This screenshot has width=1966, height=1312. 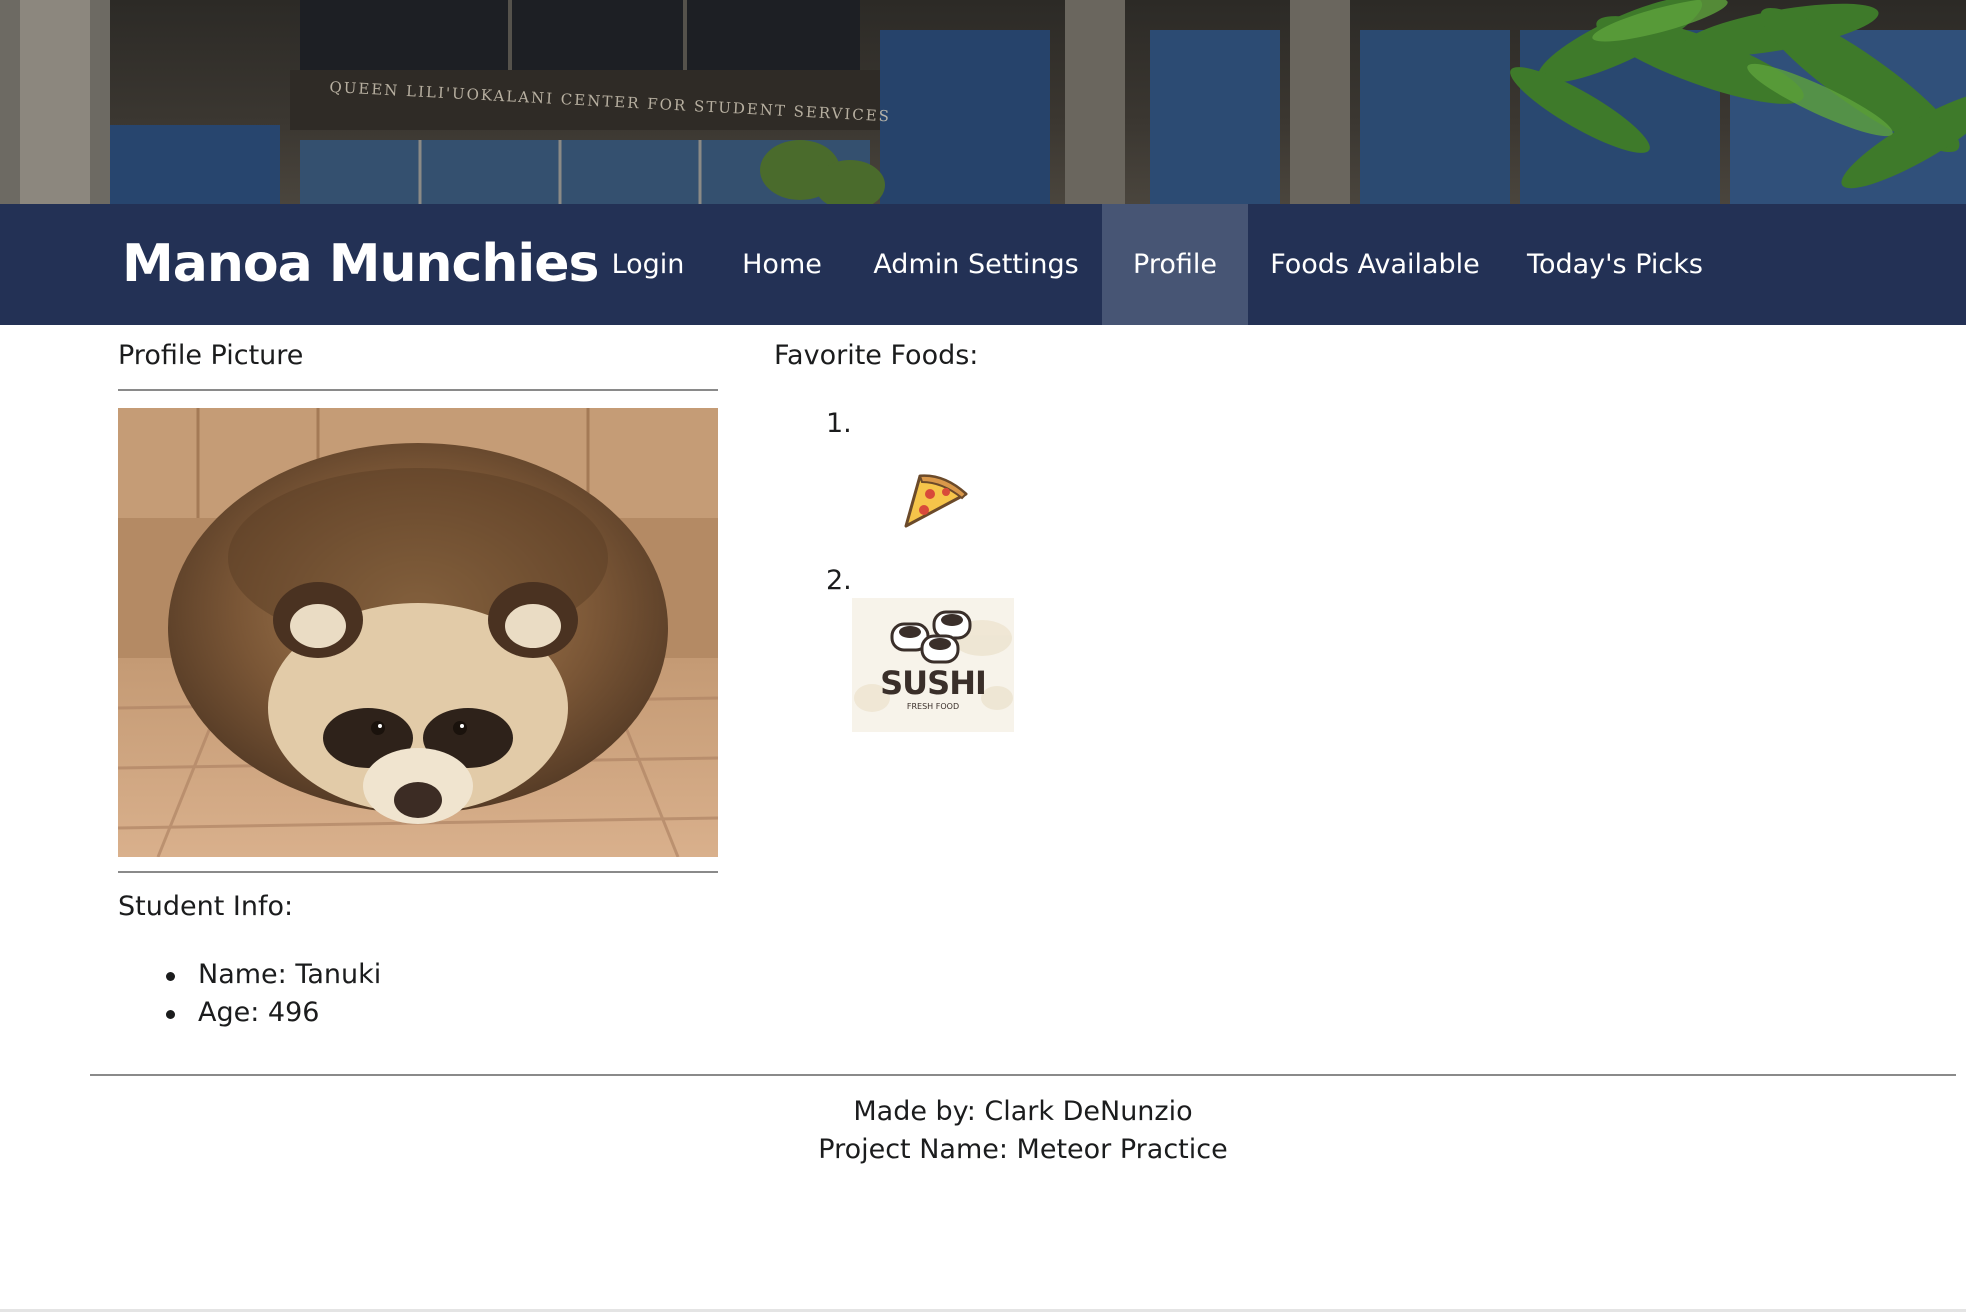 What do you see at coordinates (1175, 264) in the screenshot?
I see `nav-profile: Profile` at bounding box center [1175, 264].